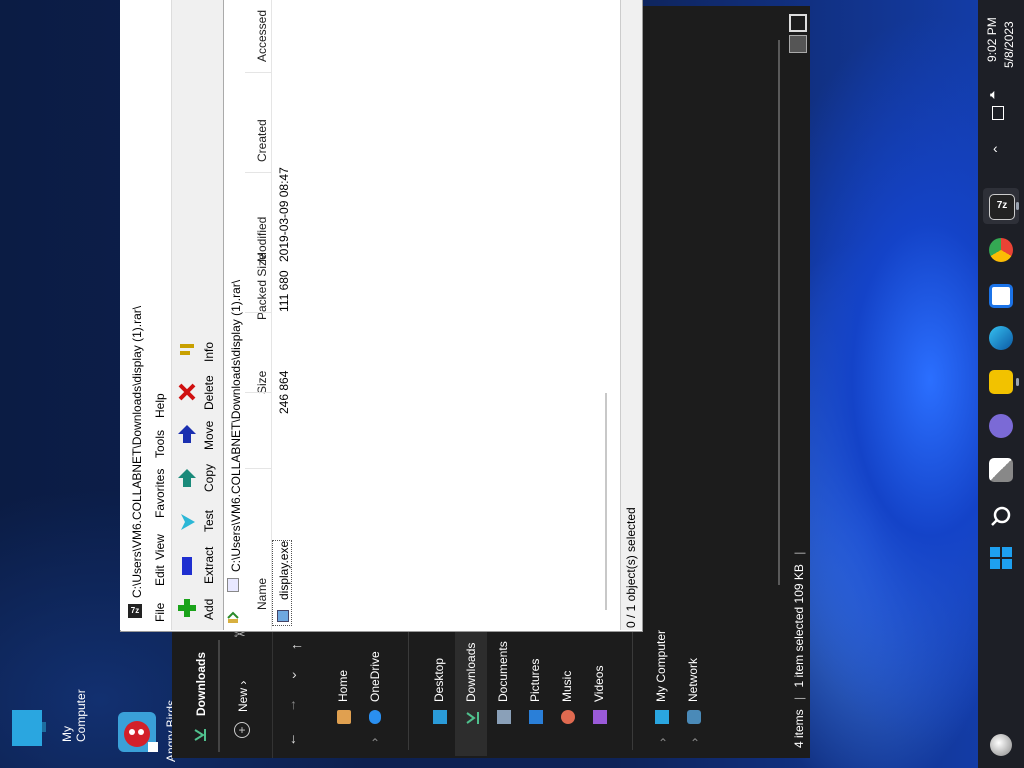 The width and height of the screenshot is (1024, 768). I want to click on file-modified: 2019-03-09 08:47, so click(284, 214).